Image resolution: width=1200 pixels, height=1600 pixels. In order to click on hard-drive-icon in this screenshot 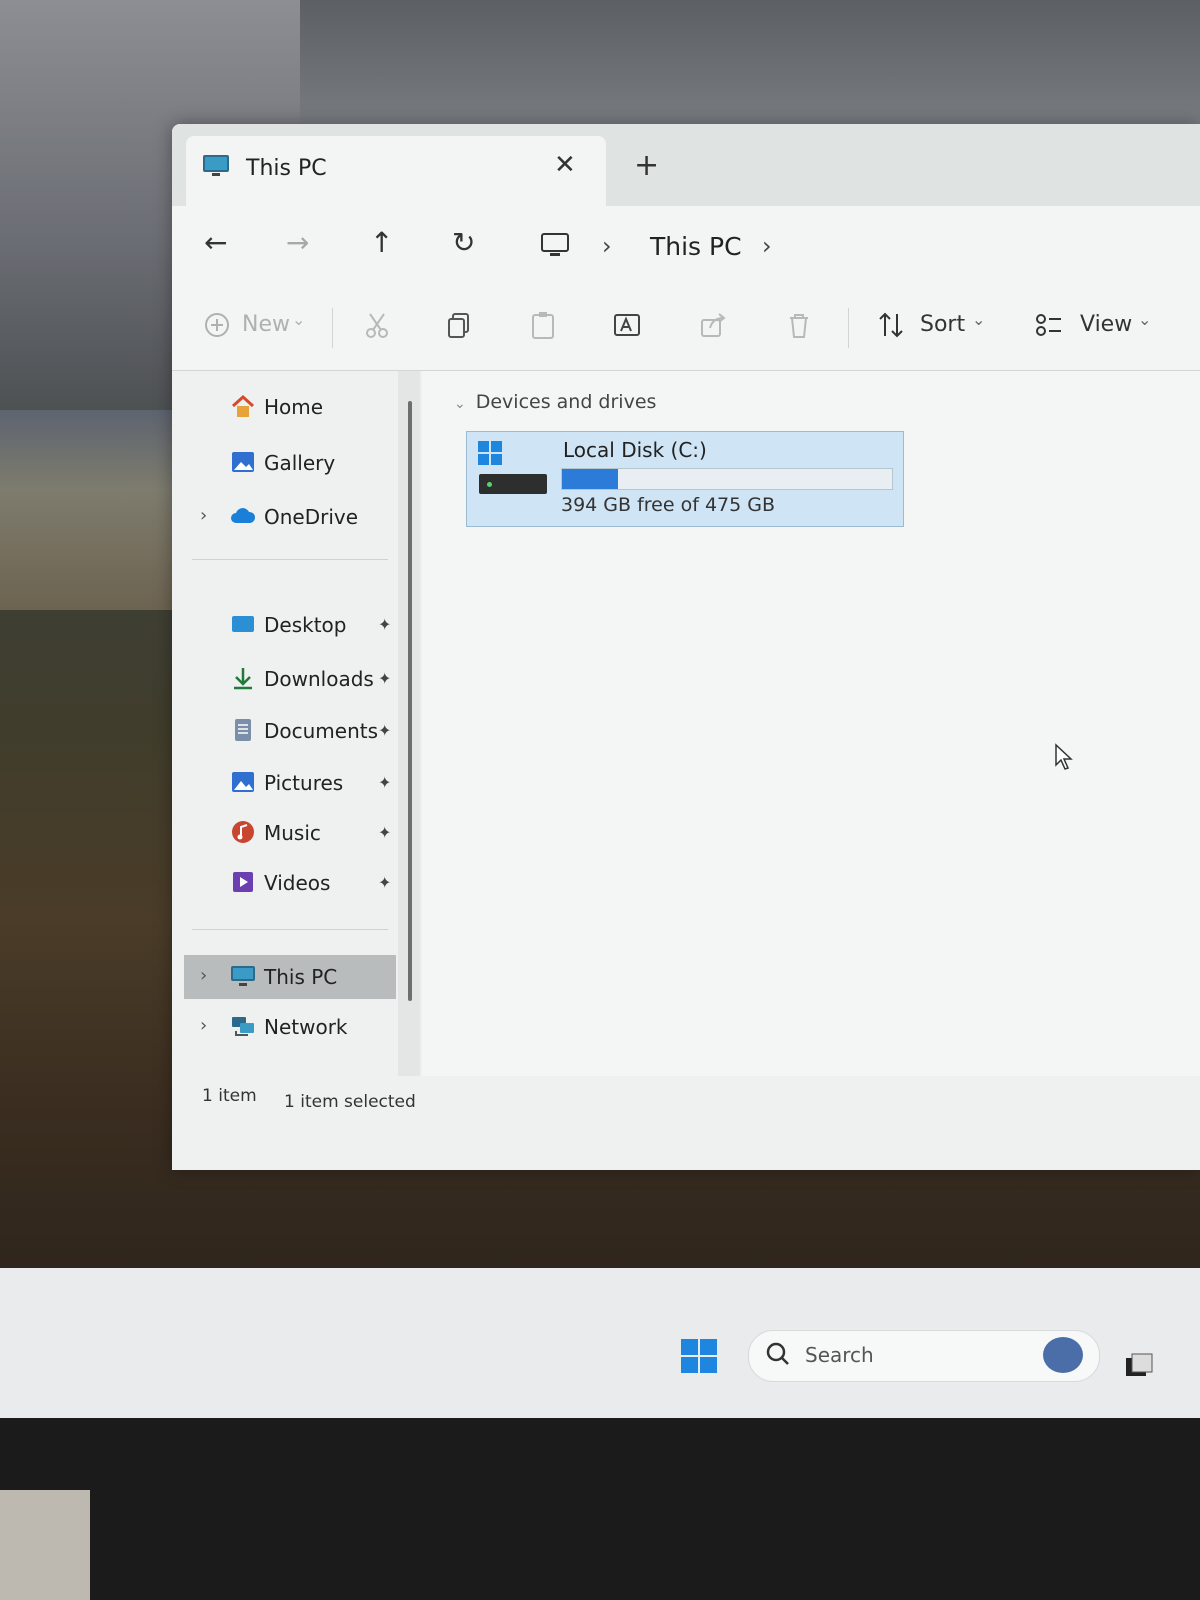, I will do `click(513, 484)`.